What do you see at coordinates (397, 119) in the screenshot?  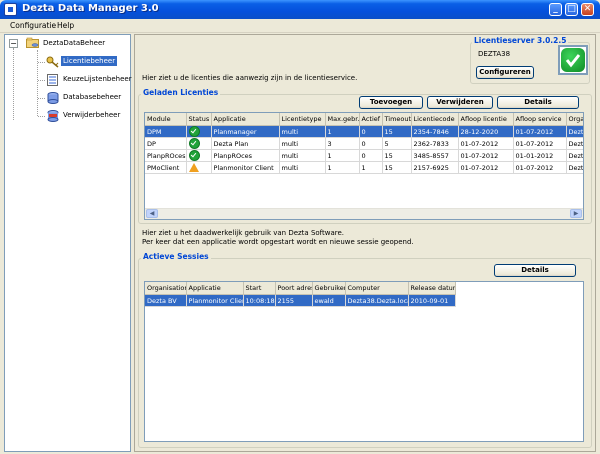 I see `col-timeout: Timeout` at bounding box center [397, 119].